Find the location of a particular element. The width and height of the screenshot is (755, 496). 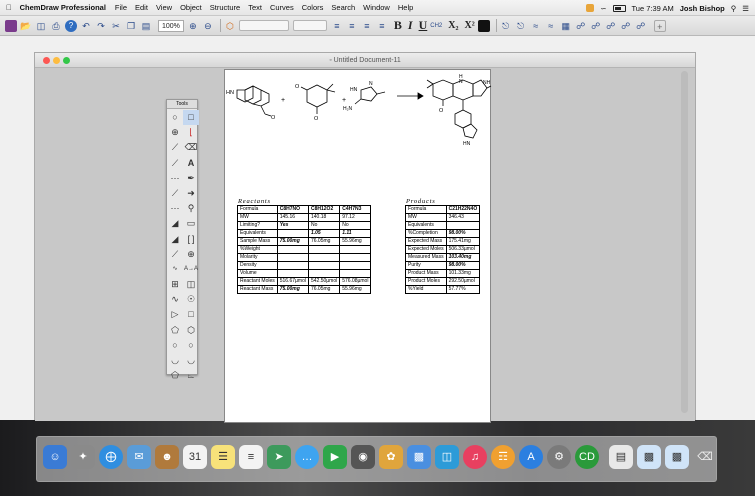

table-cell: 576.08µmol is located at coordinates (355, 281).